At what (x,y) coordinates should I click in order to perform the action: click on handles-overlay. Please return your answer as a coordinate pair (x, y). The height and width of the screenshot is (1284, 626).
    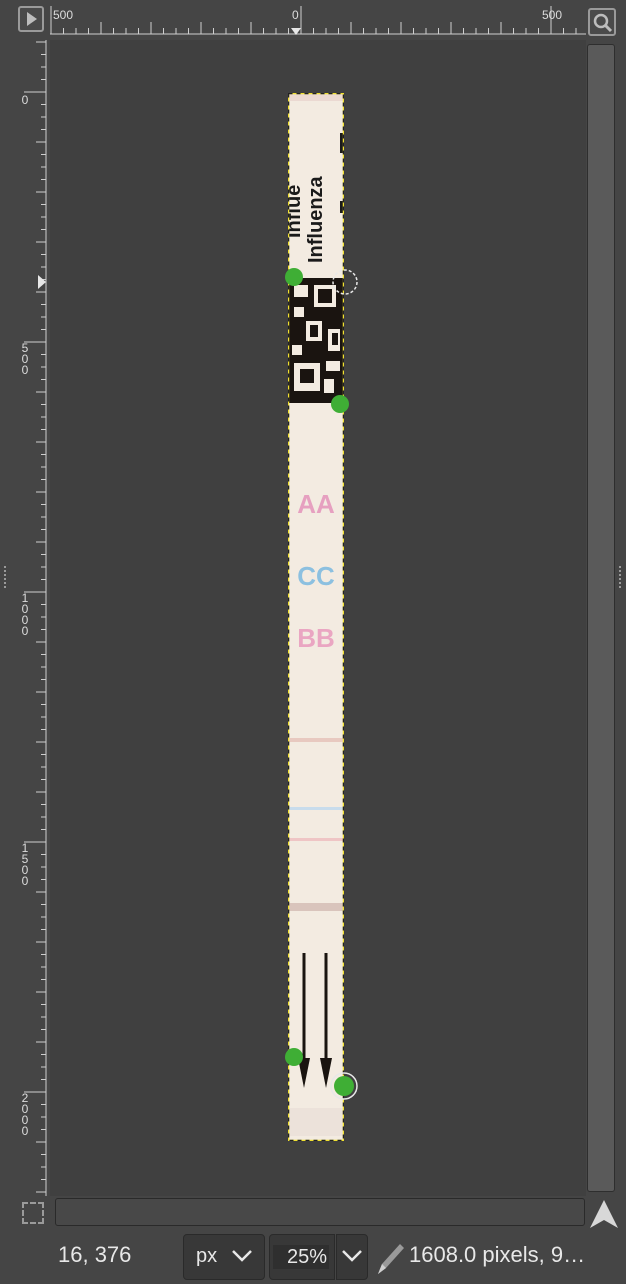
    Looking at the image, I should click on (321, 684).